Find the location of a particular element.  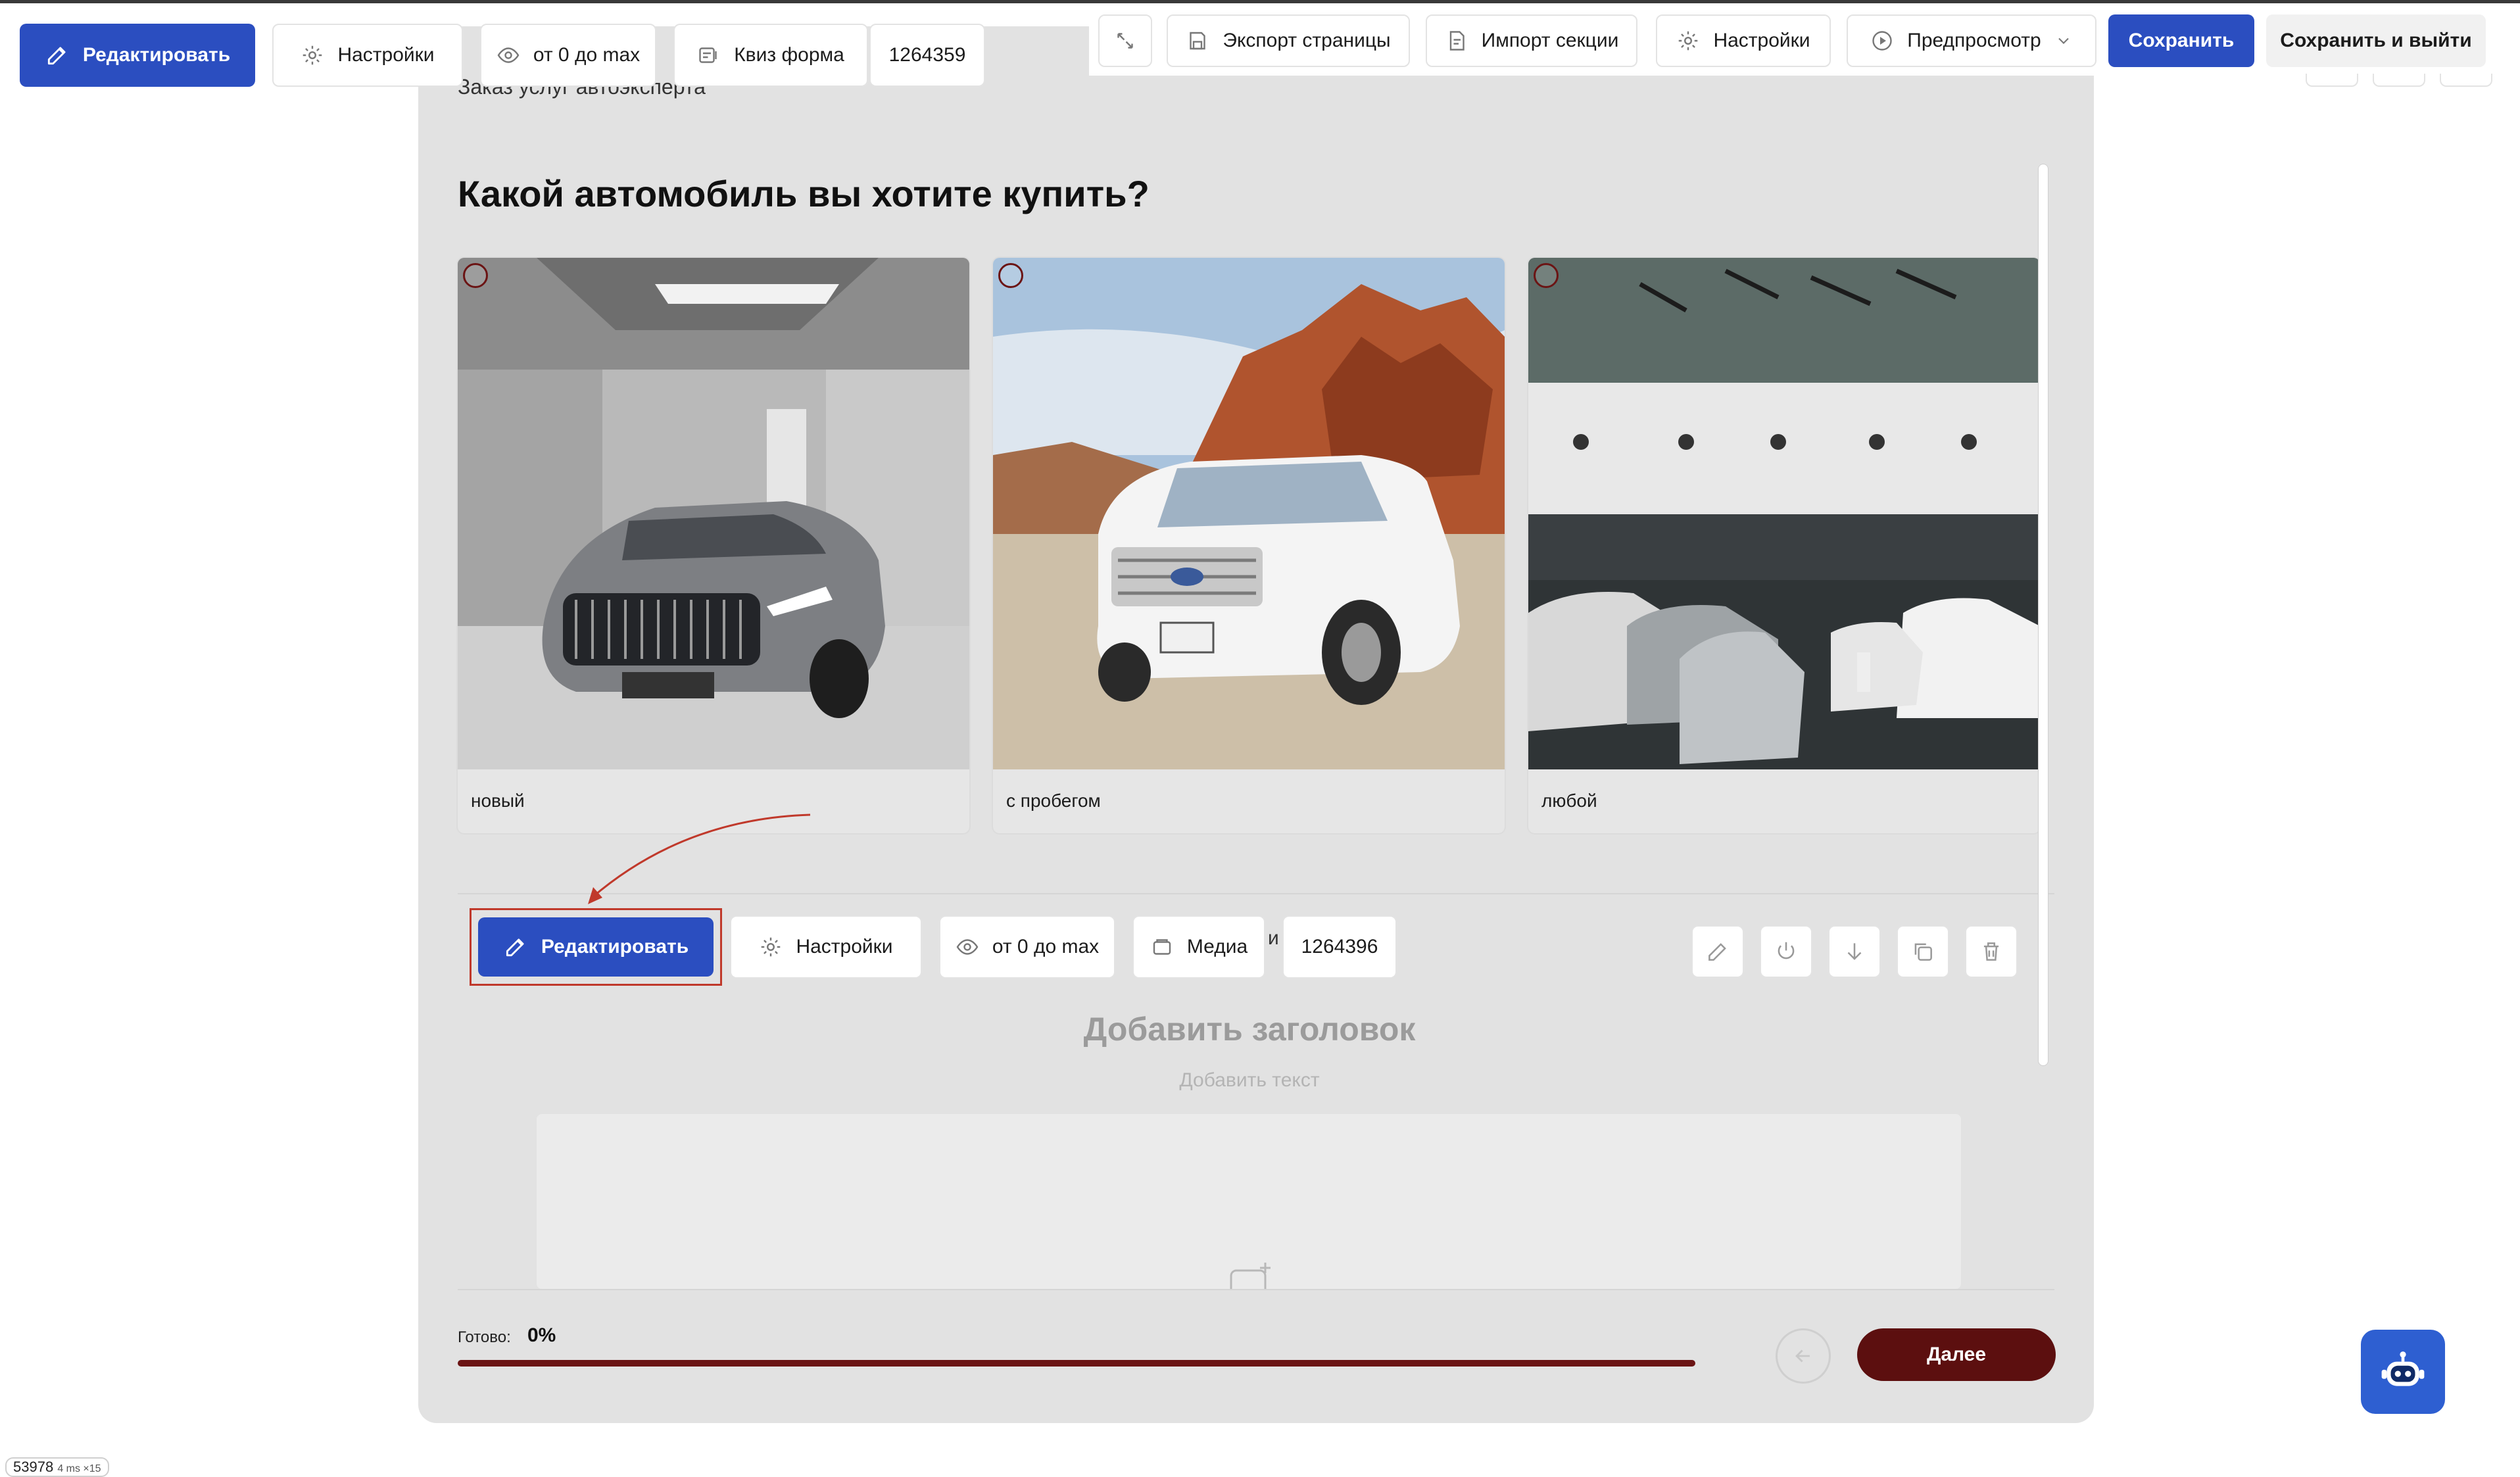

import-section-button: Импорт секции is located at coordinates (1531, 41).